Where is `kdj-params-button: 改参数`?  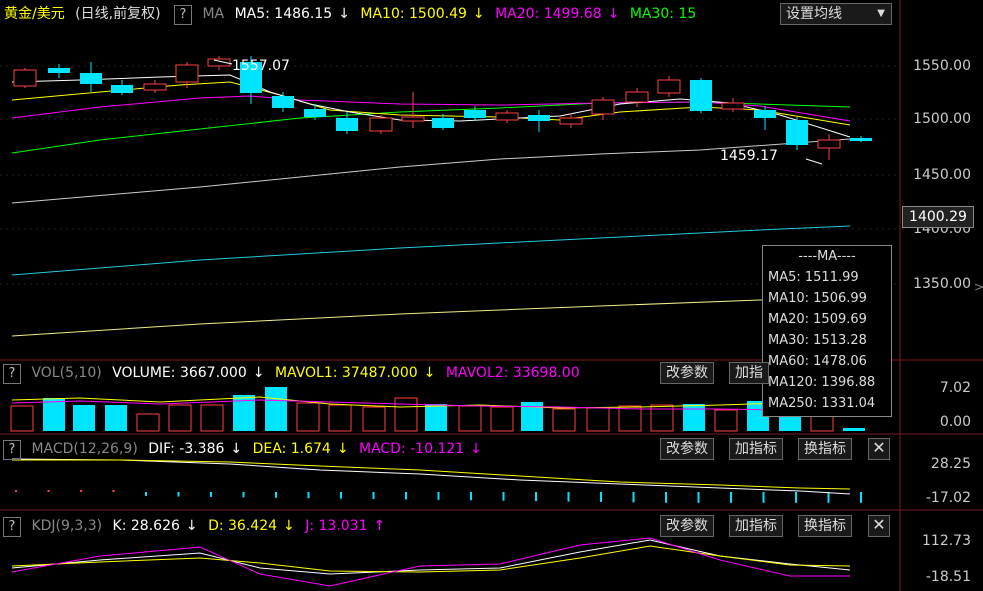
kdj-params-button: 改参数 is located at coordinates (687, 526).